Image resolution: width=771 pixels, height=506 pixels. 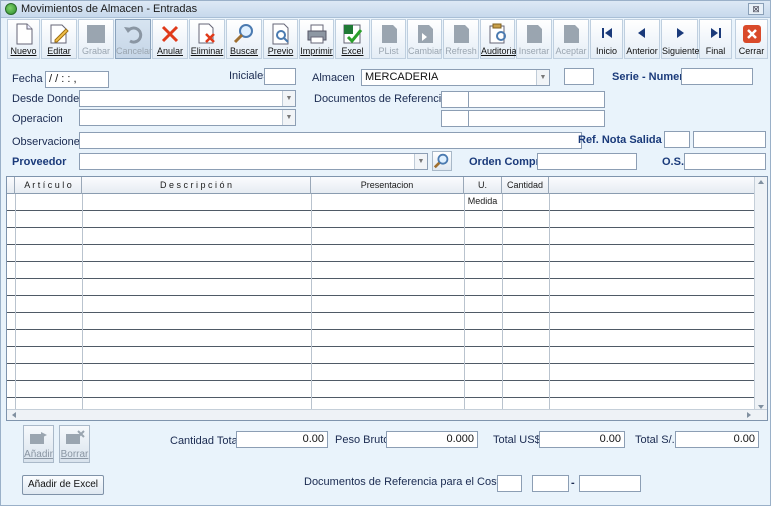 I want to click on new-document-icon, so click(x=24, y=34).